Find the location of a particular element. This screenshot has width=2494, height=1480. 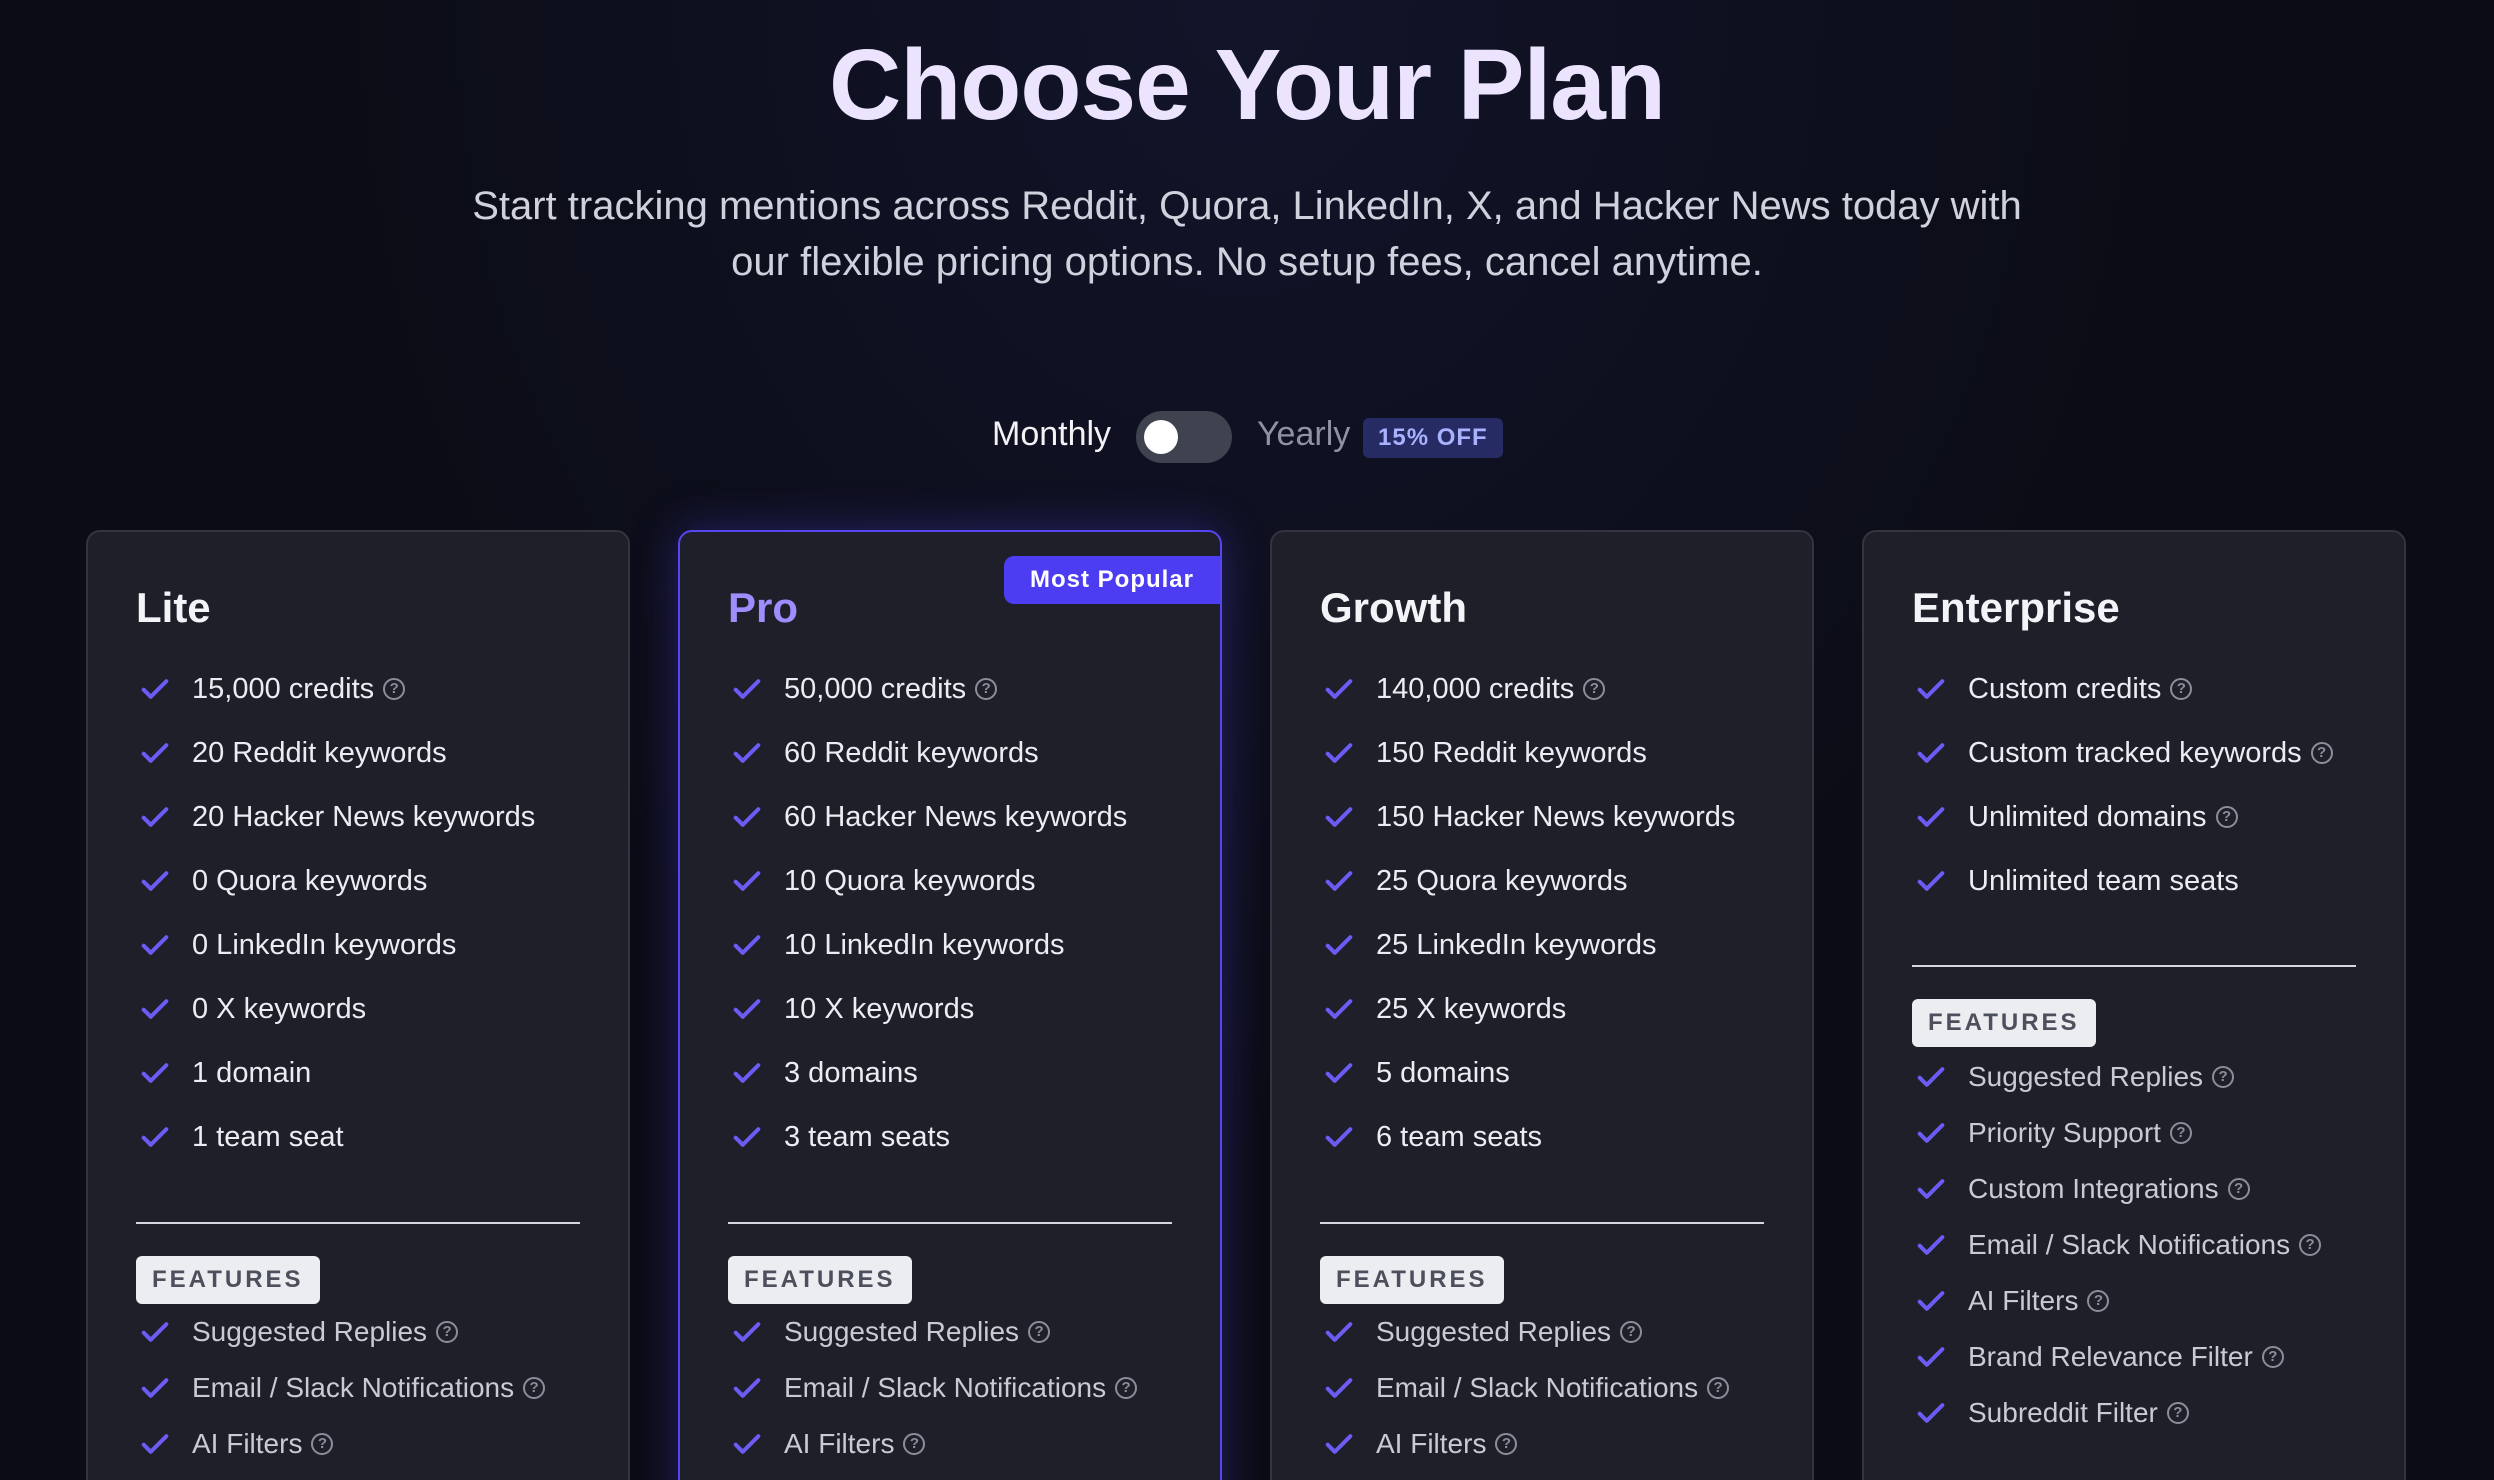

list-item-text: 150 Reddit keywords is located at coordinates (1511, 752).